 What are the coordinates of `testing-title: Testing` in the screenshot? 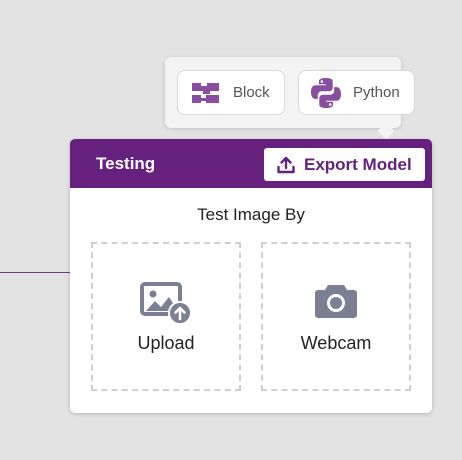 It's located at (126, 163).